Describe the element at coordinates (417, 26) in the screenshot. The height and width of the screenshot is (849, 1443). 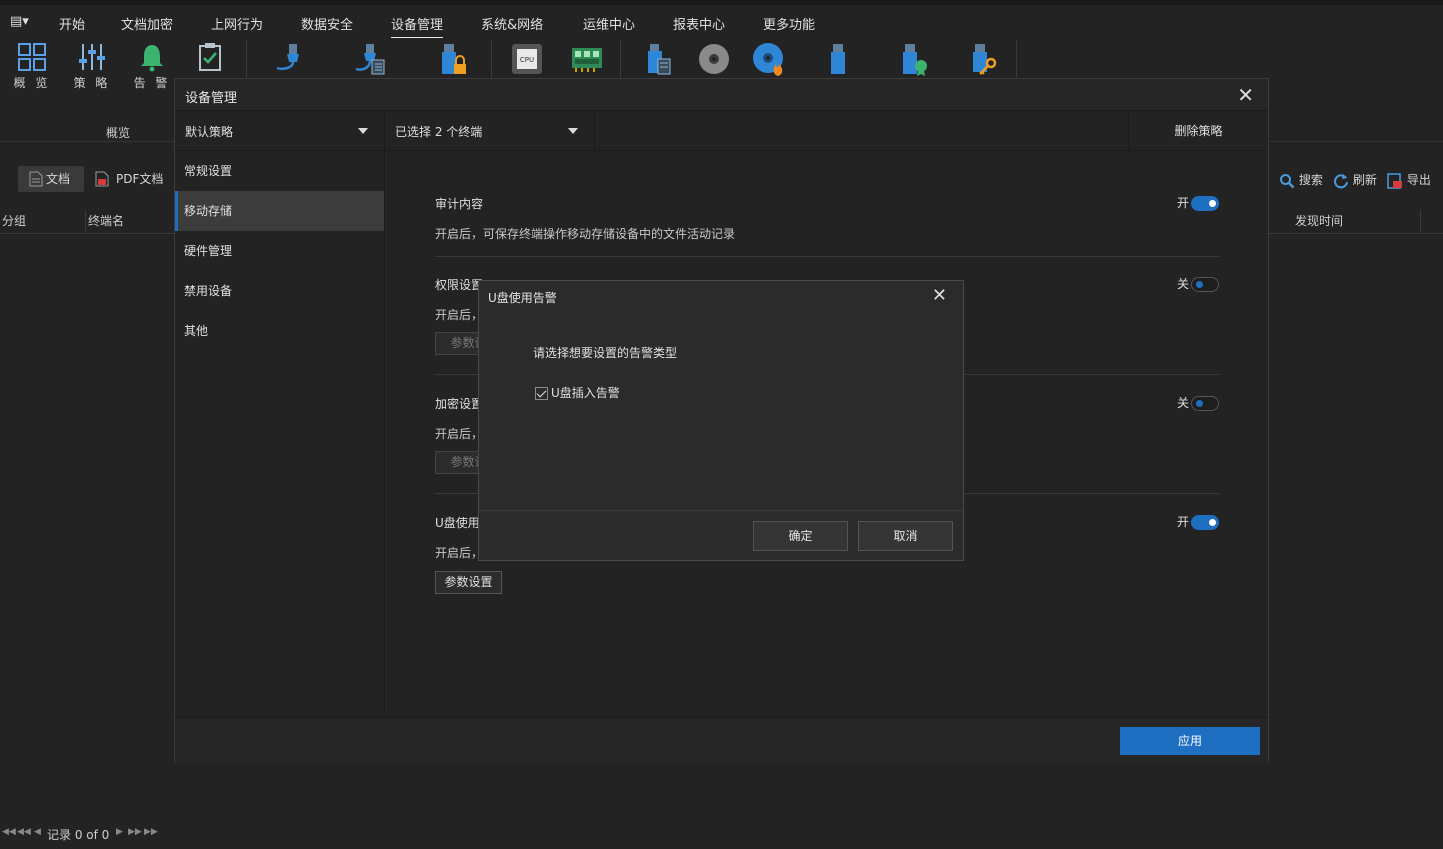
I see `menu-device-management: 设备管理` at that location.